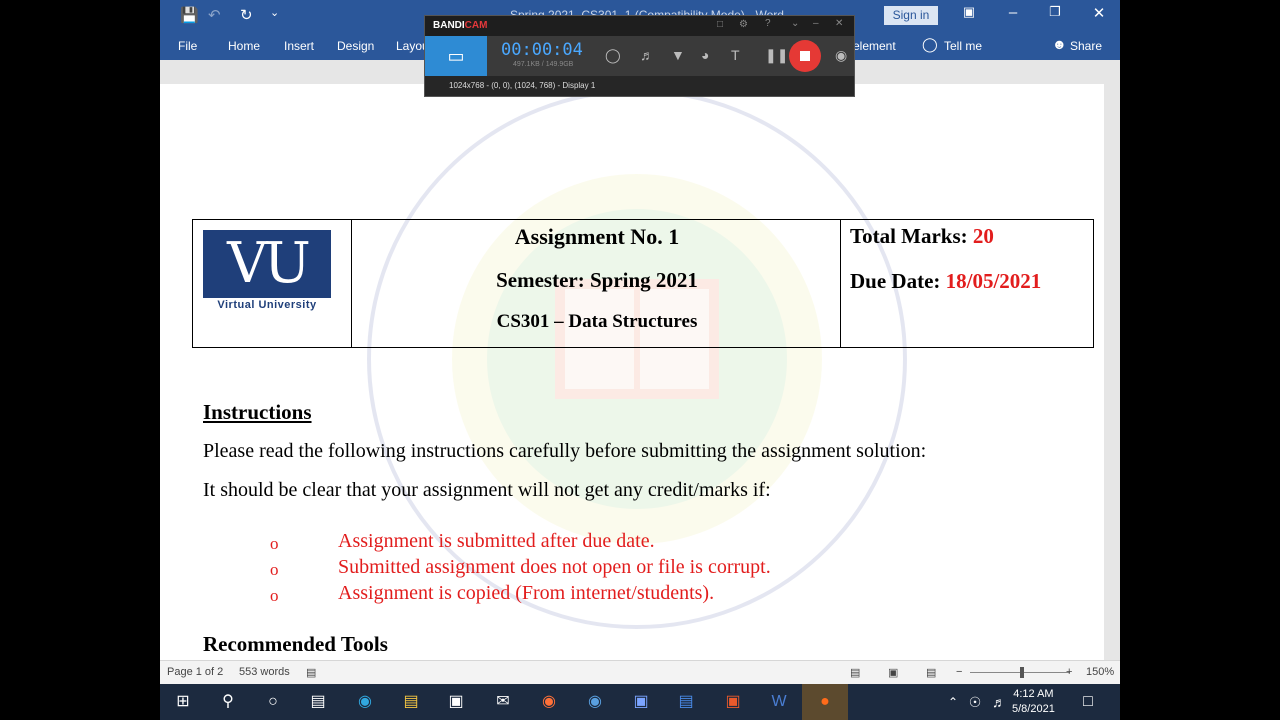 Image resolution: width=1280 pixels, height=720 pixels. I want to click on total-marks-label: Total Marks:, so click(911, 236).